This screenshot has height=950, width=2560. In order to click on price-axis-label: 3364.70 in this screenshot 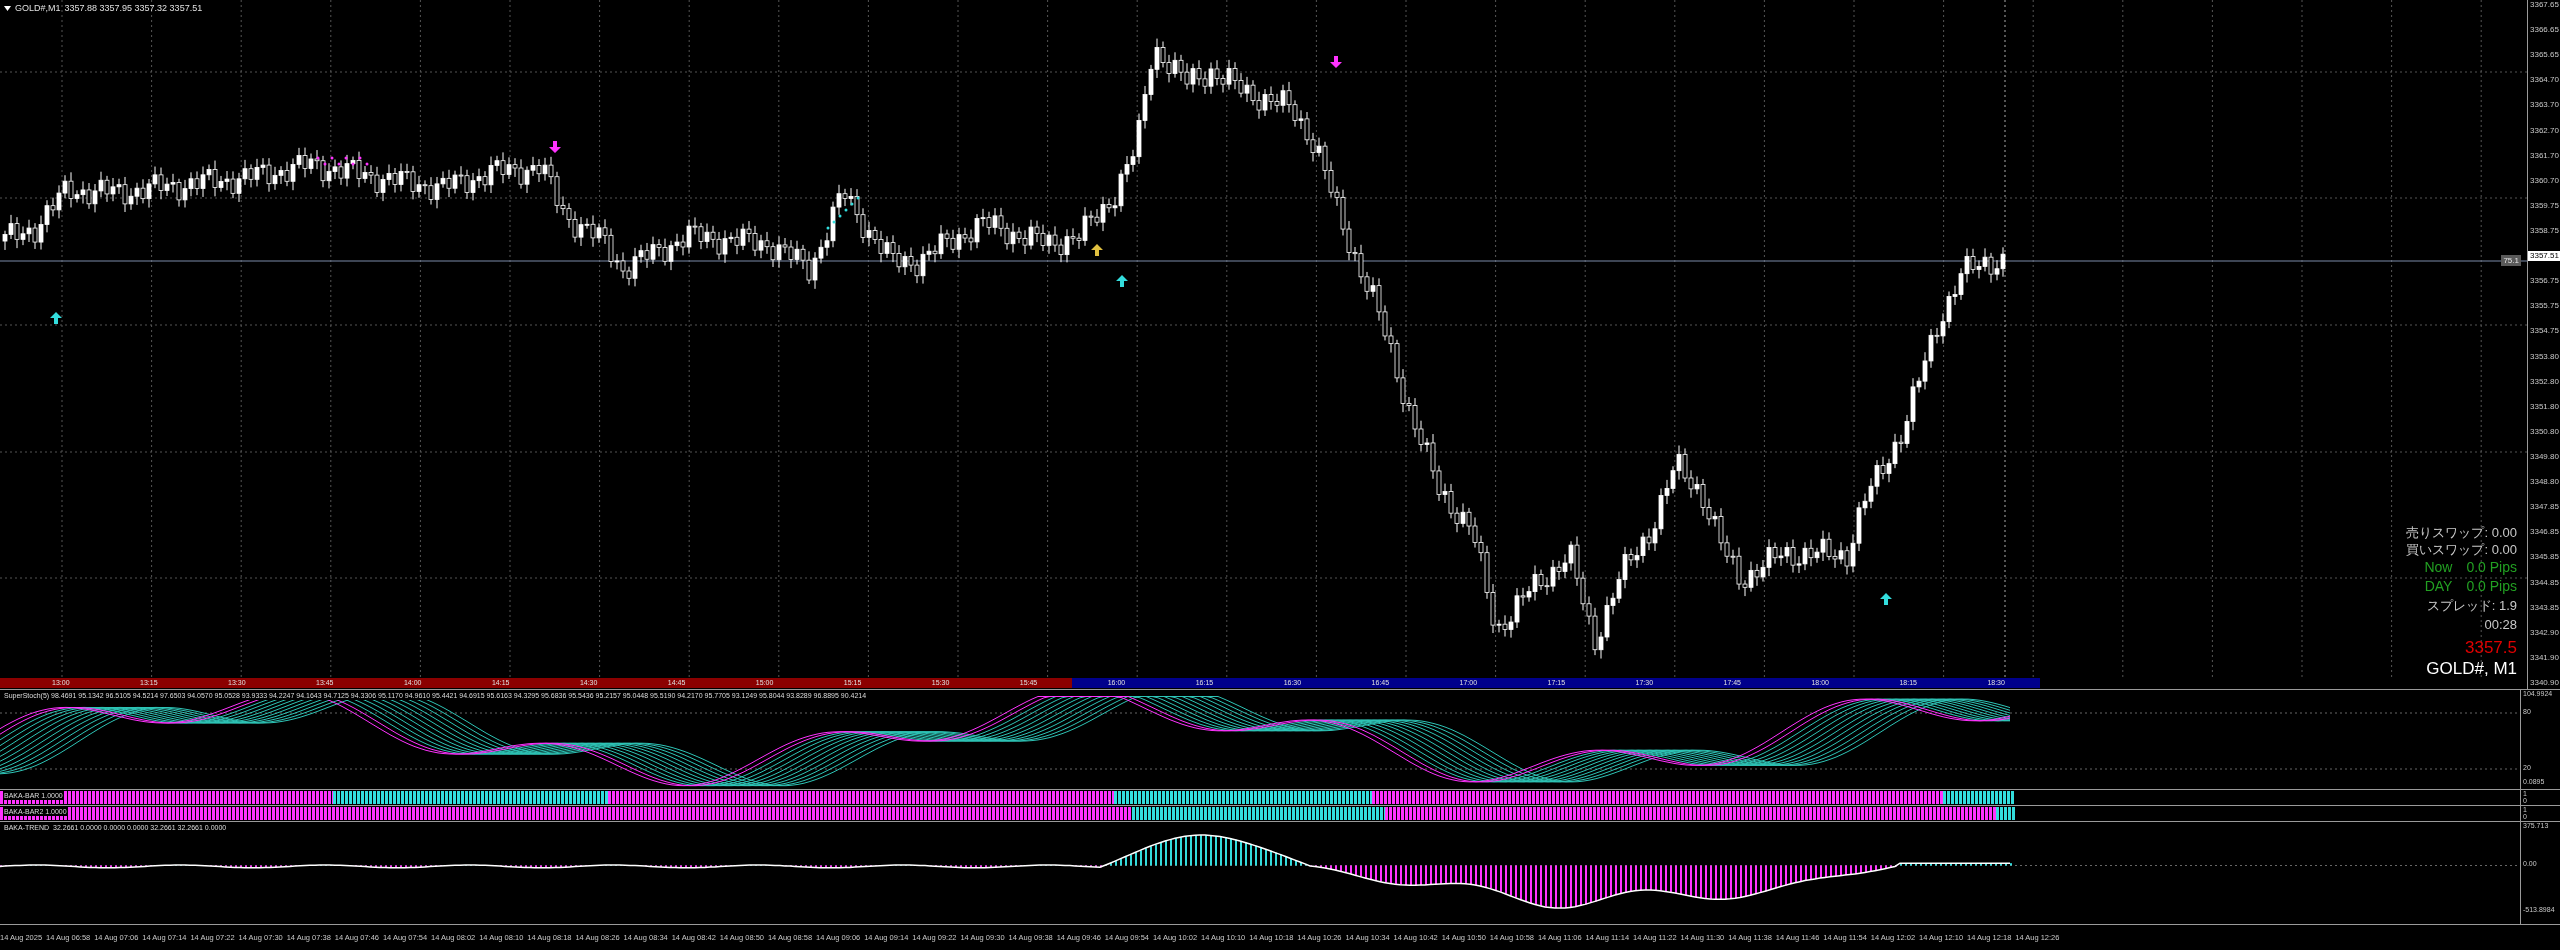, I will do `click(2544, 80)`.